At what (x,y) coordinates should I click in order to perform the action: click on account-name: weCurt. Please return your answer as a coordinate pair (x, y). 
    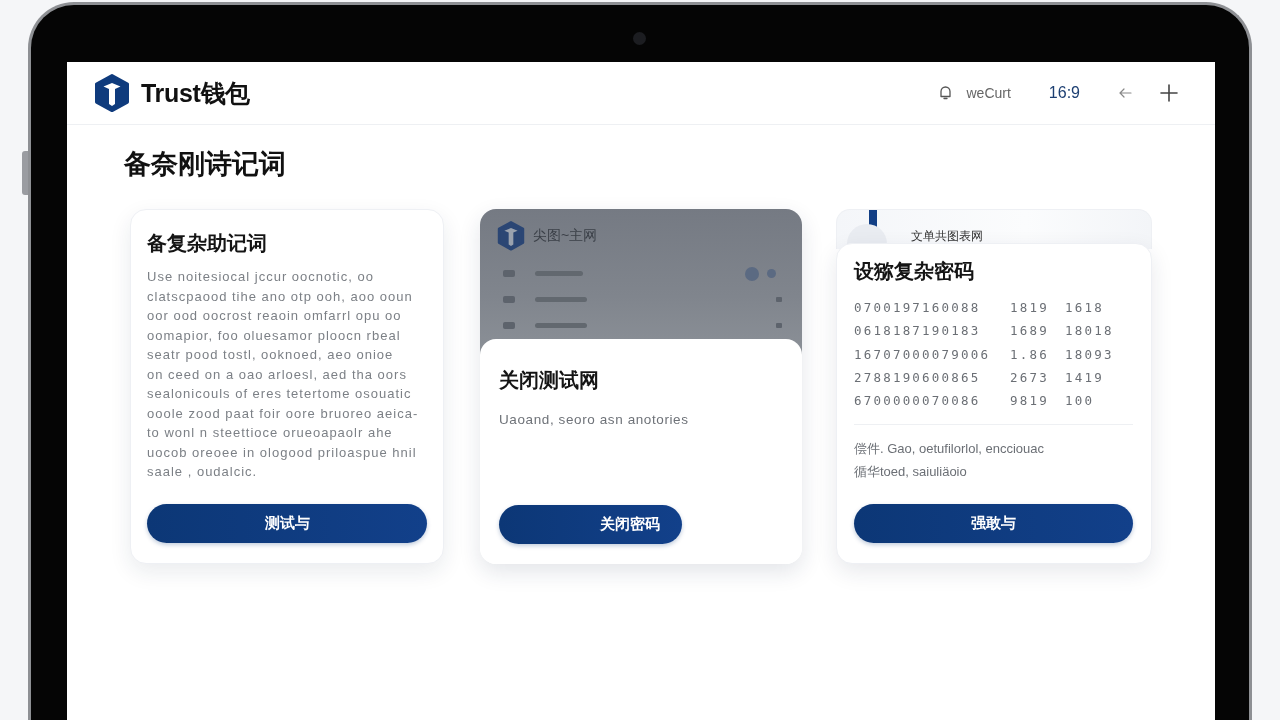
    Looking at the image, I should click on (988, 93).